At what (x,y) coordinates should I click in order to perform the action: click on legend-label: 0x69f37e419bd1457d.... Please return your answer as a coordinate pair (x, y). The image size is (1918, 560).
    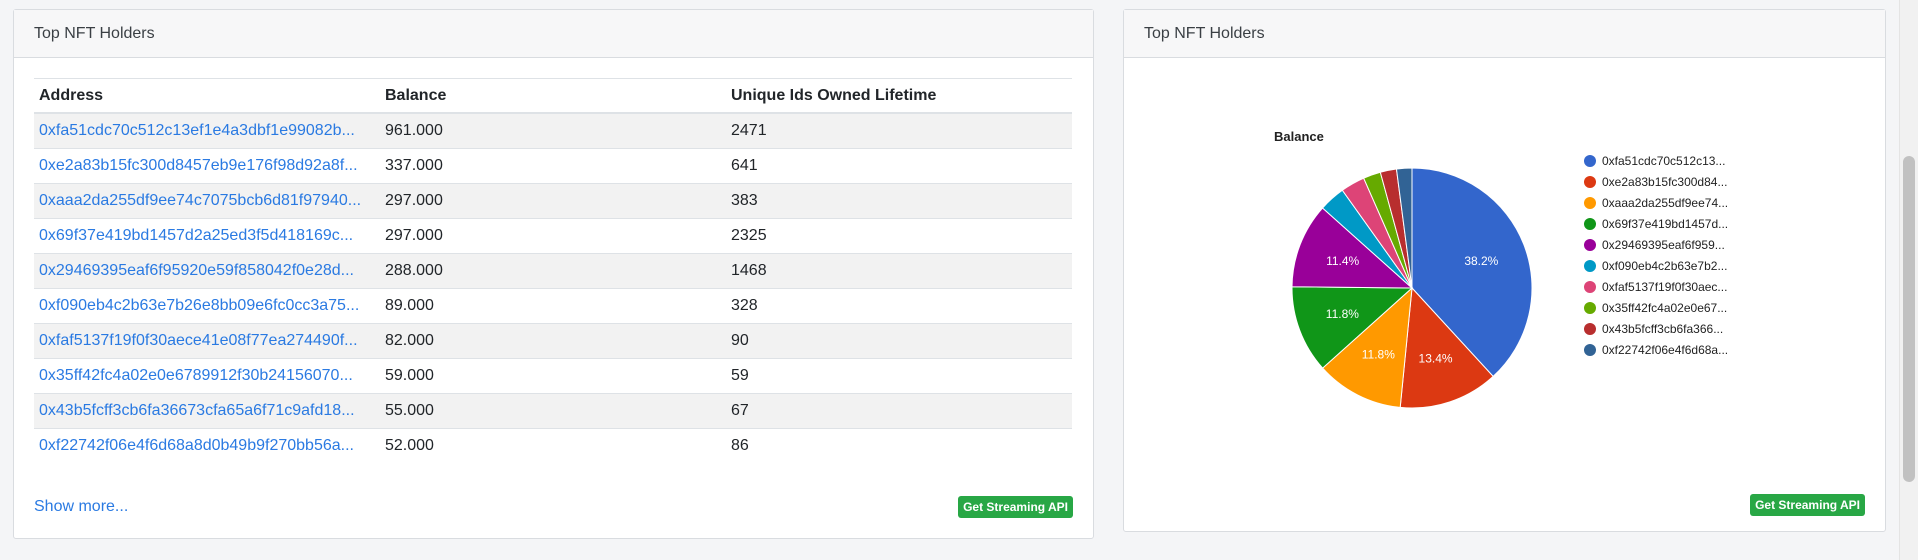
    Looking at the image, I should click on (1665, 224).